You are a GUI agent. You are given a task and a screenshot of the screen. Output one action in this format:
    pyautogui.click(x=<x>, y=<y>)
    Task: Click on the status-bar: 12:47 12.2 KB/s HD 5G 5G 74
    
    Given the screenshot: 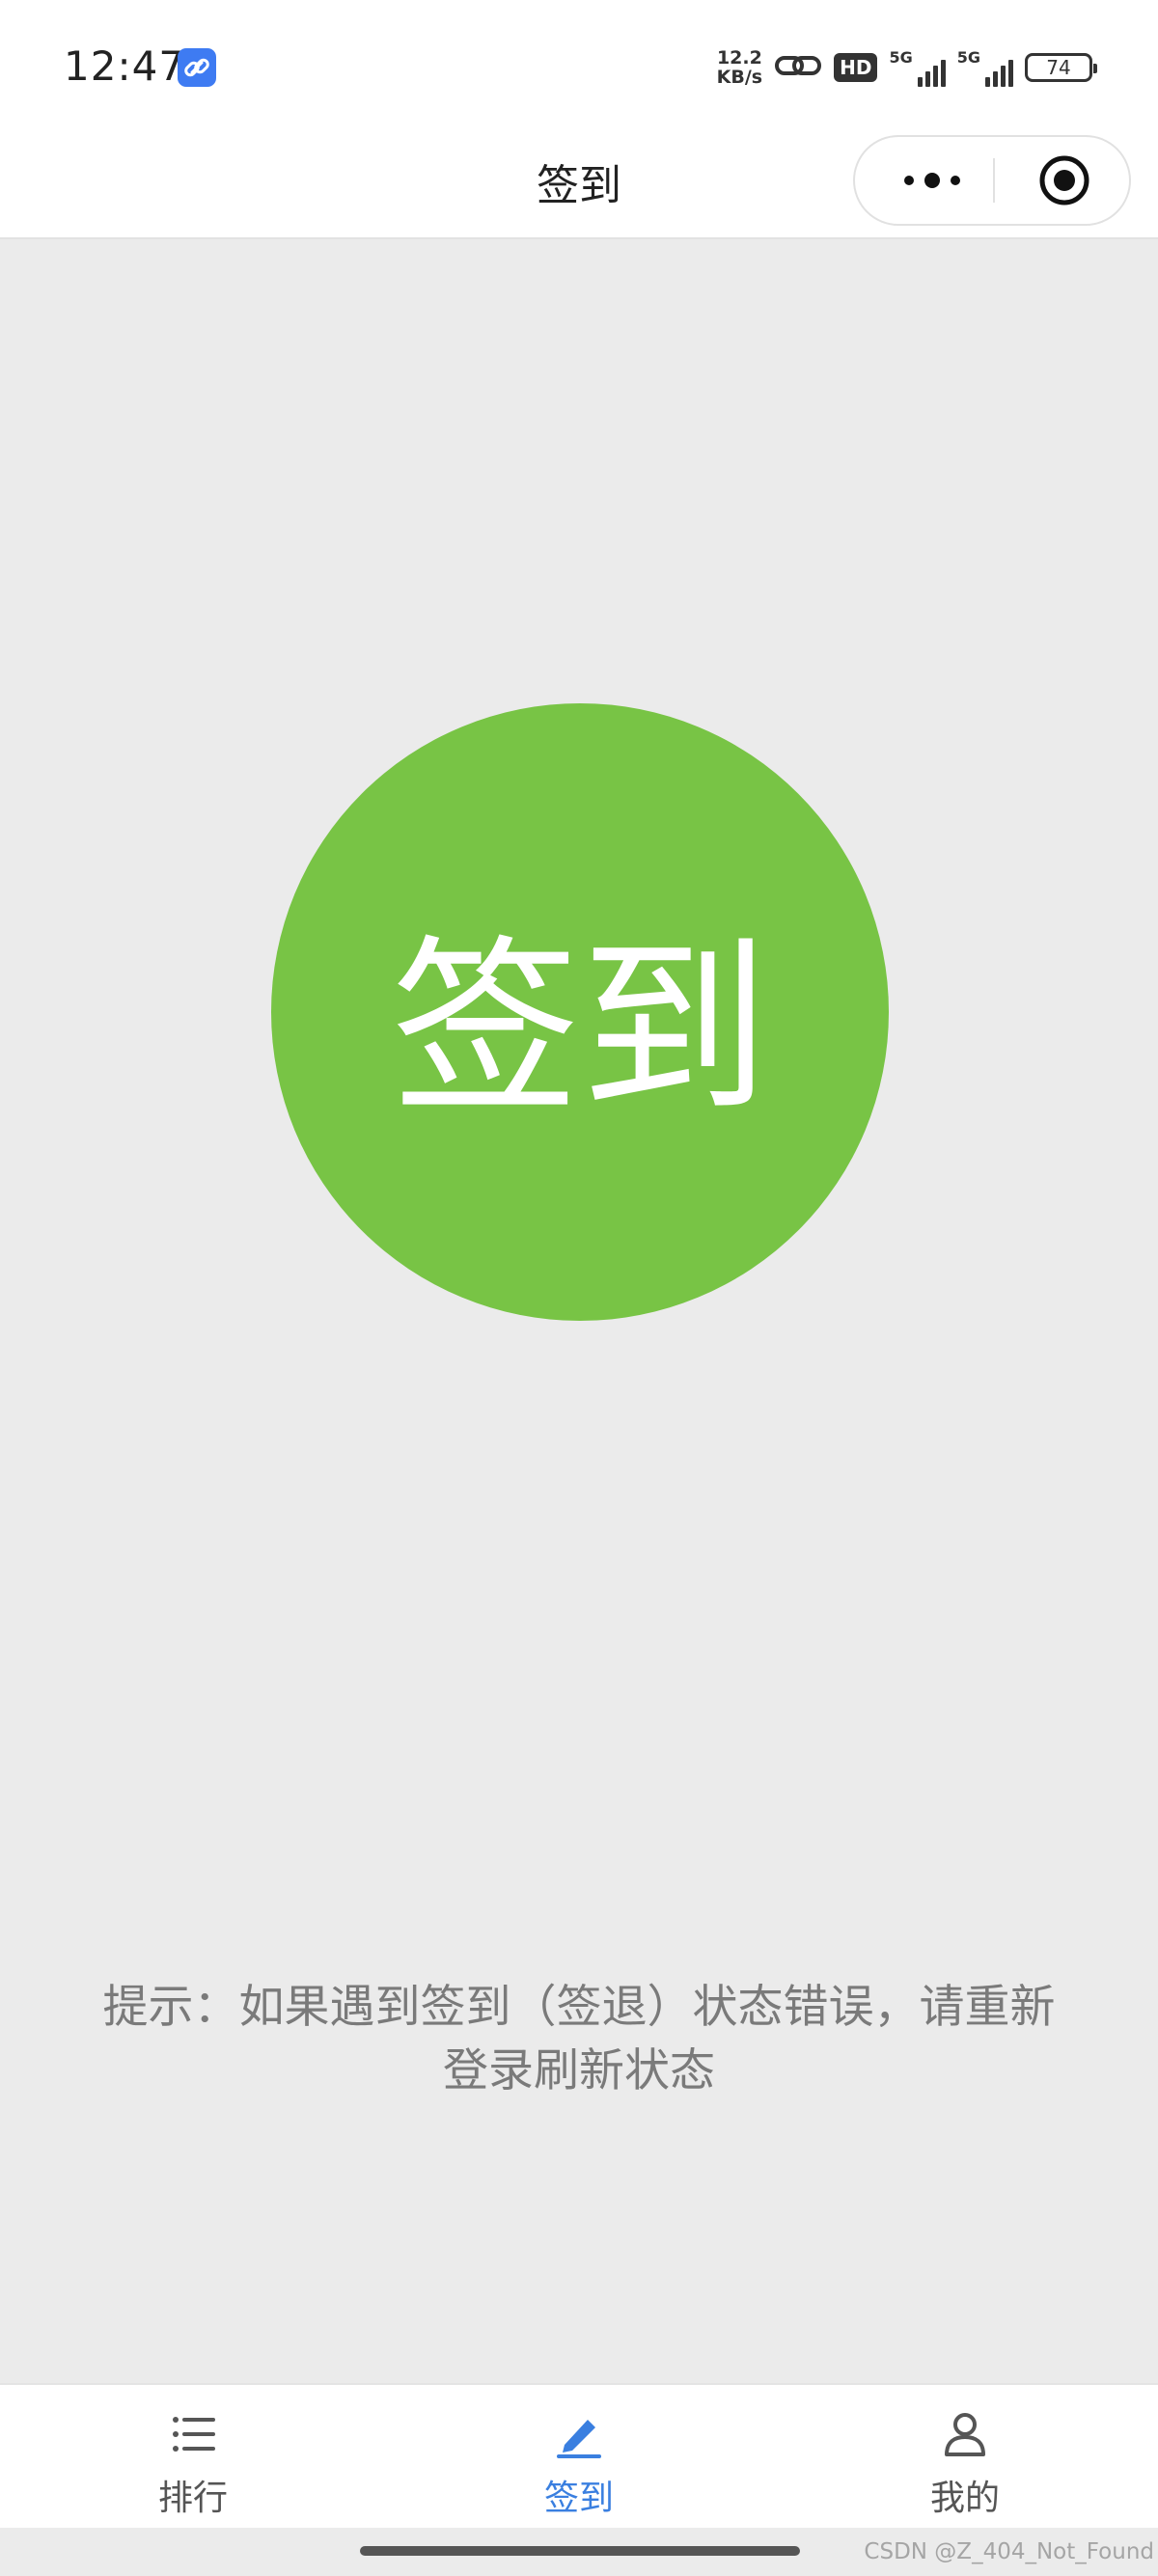 What is the action you would take?
    pyautogui.click(x=579, y=67)
    